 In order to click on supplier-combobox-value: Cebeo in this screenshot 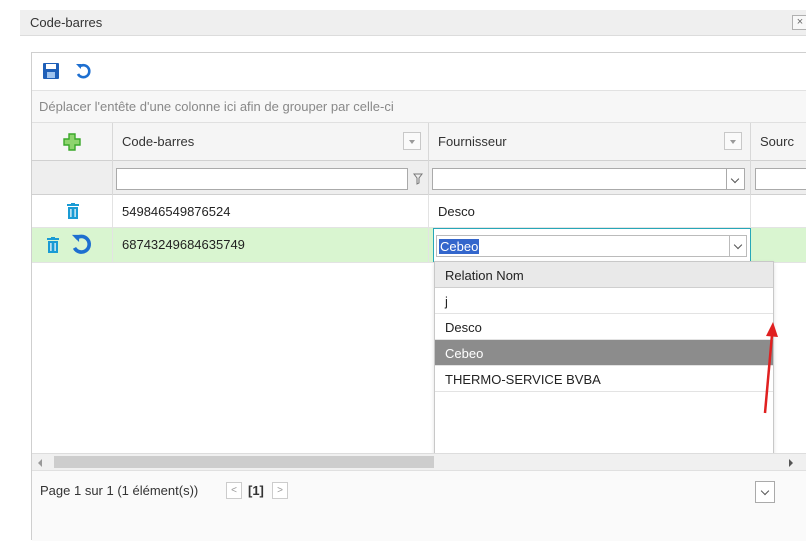, I will do `click(459, 246)`.